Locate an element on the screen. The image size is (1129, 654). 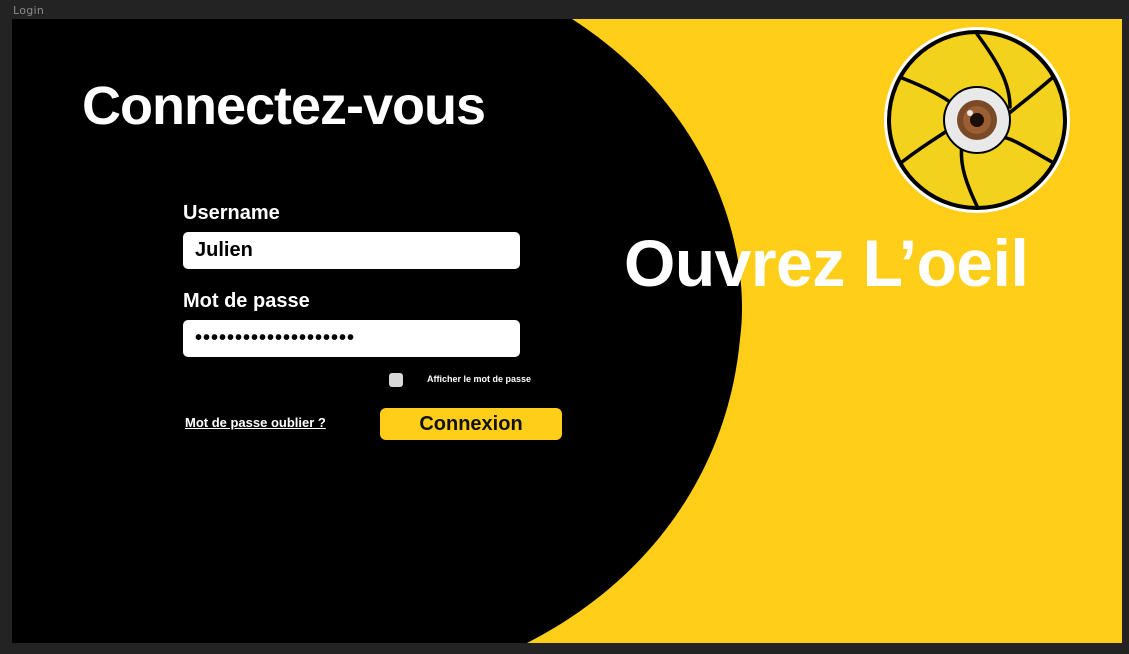
forgot-password-link: Mot de passe oublier ? is located at coordinates (255, 422).